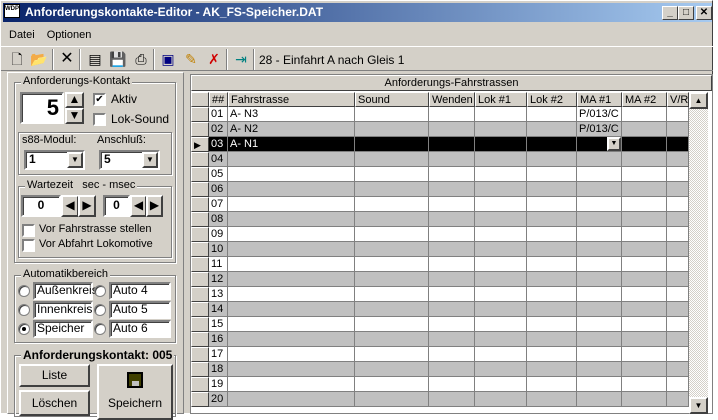  Describe the element at coordinates (599, 99) in the screenshot. I see `column-header: MA #1` at that location.